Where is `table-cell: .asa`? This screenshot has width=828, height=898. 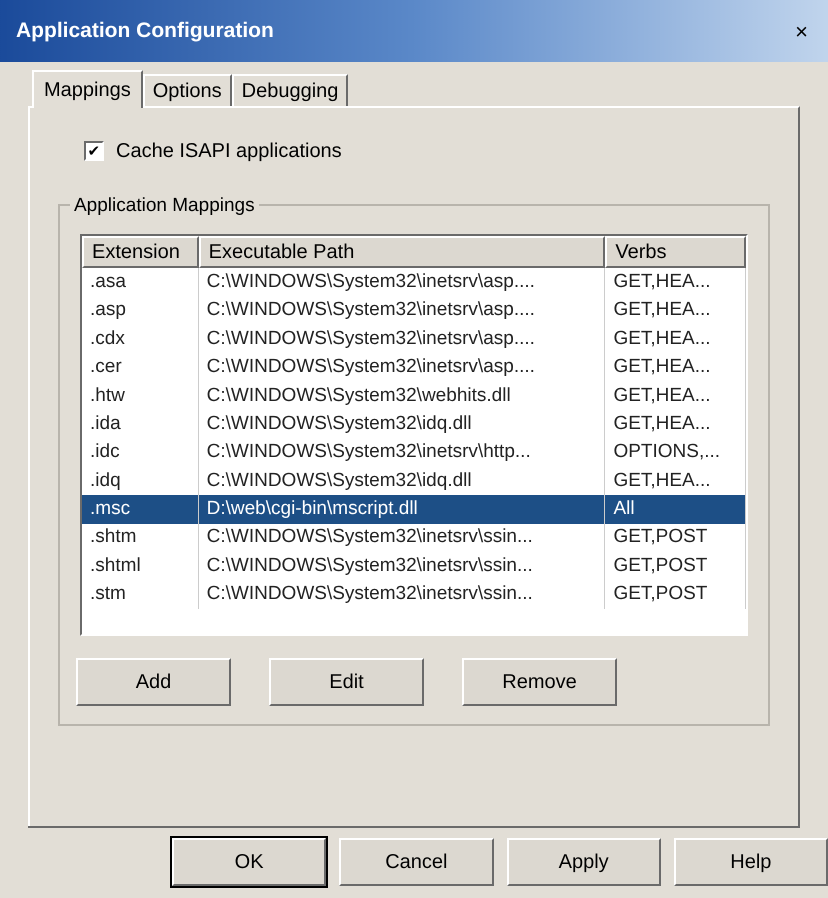 table-cell: .asa is located at coordinates (140, 282).